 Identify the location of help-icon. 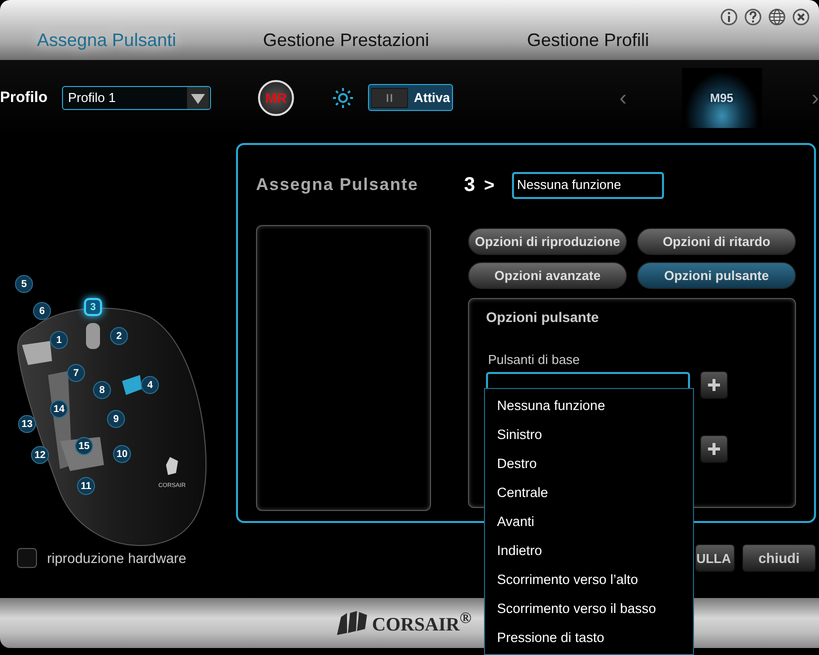
(753, 17).